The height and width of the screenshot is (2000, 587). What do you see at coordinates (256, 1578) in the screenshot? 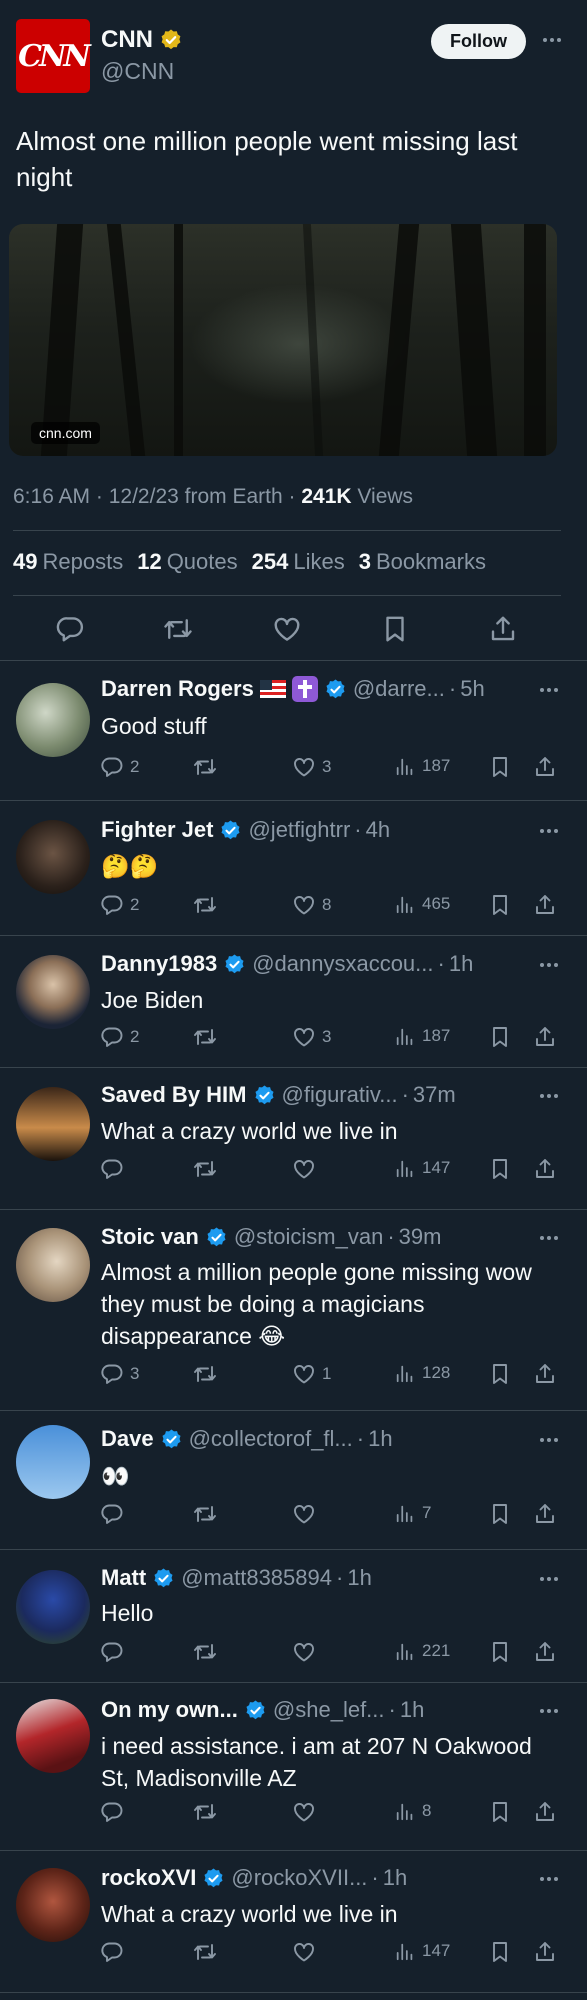
I see `reply-author-handle: @matt8385894` at bounding box center [256, 1578].